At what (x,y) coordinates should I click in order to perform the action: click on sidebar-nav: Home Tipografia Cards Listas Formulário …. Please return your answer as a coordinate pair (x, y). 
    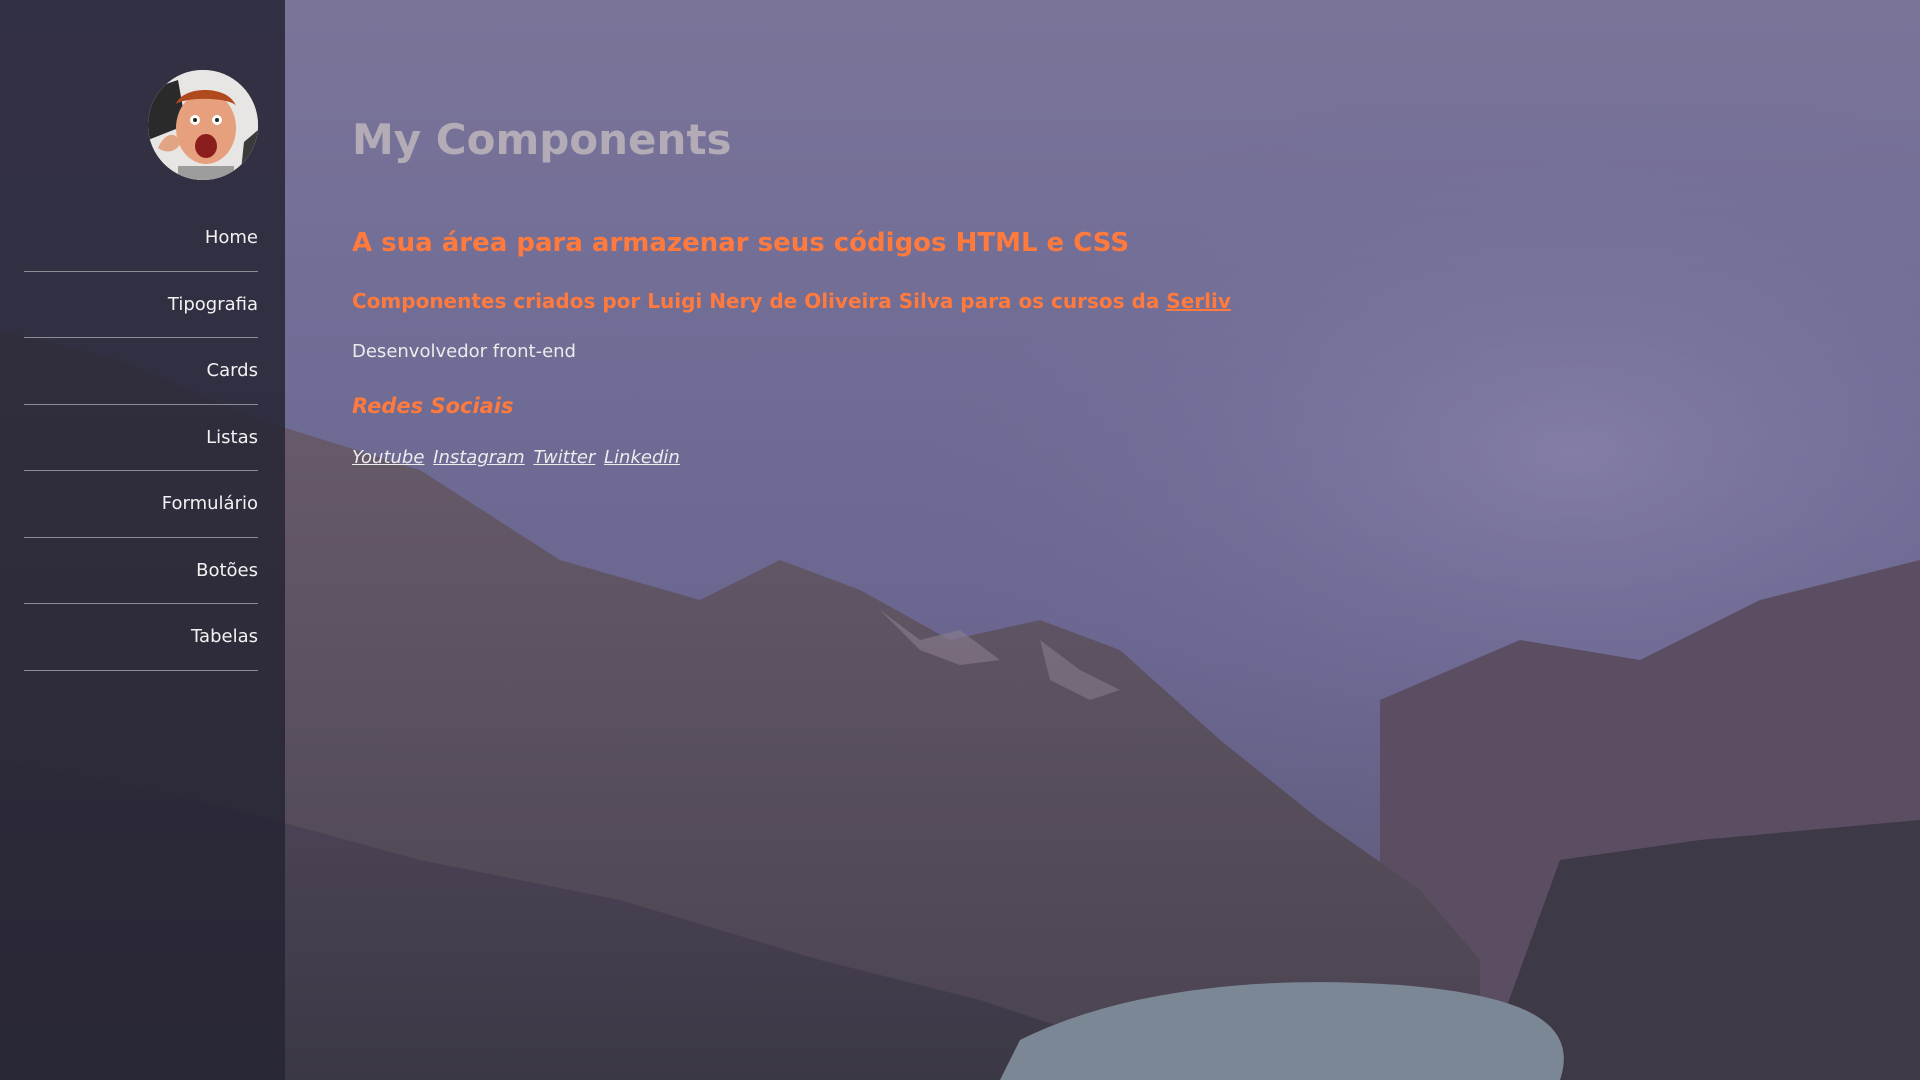
    Looking at the image, I should click on (141, 438).